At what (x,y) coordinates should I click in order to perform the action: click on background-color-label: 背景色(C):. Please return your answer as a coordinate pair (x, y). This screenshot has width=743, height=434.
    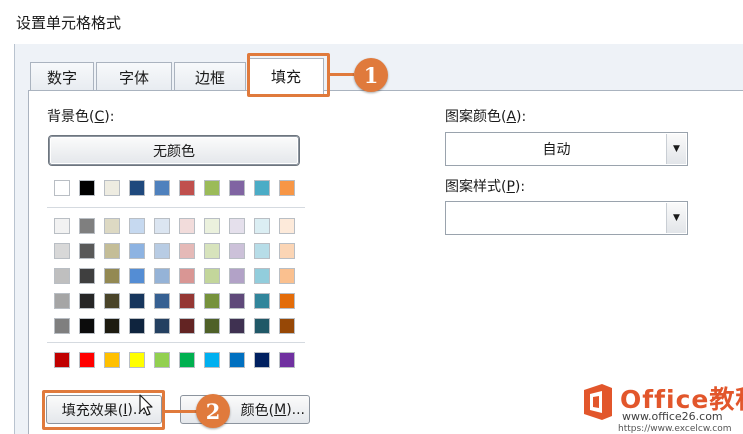
    Looking at the image, I should click on (81, 117).